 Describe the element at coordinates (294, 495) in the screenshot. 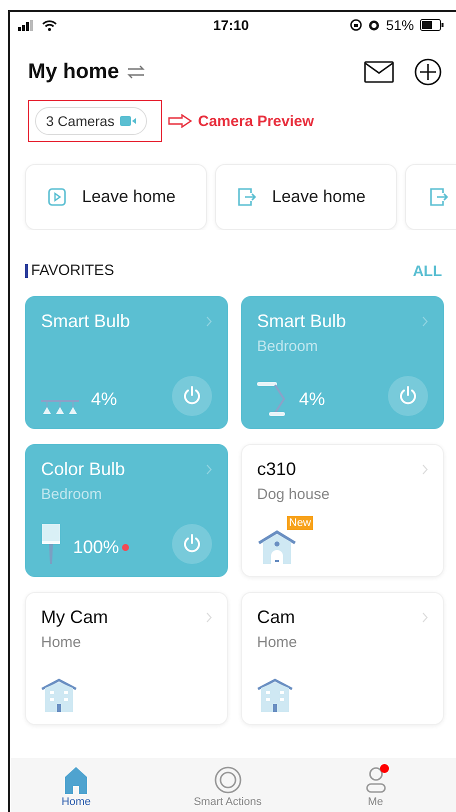

I see `device-room: Dog house` at that location.